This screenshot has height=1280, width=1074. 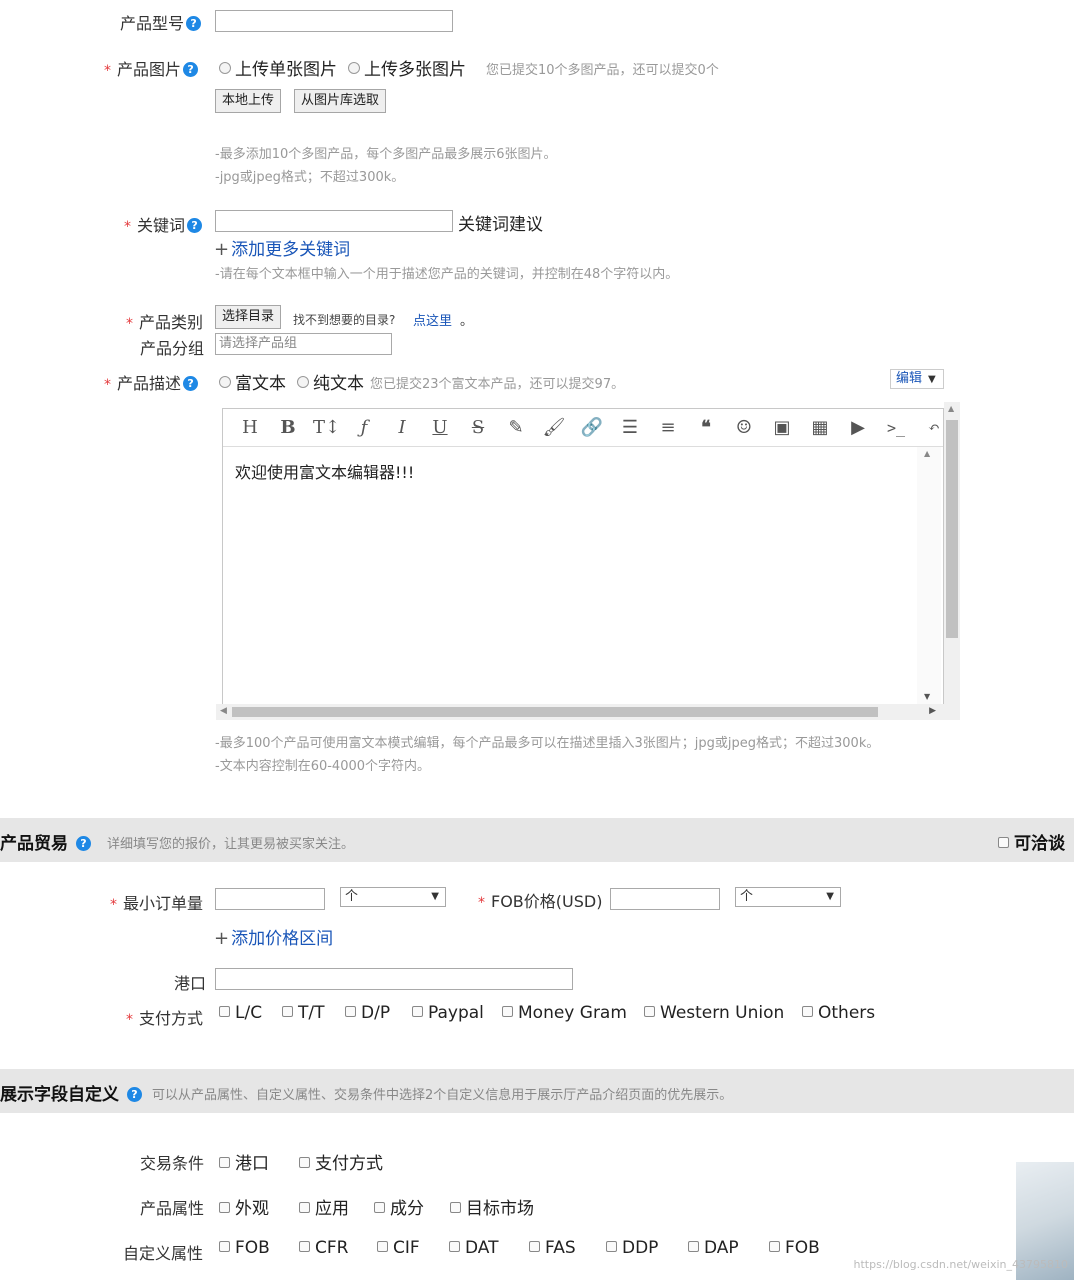 What do you see at coordinates (474, 1248) in the screenshot?
I see `custom-attr-dat: DAT` at bounding box center [474, 1248].